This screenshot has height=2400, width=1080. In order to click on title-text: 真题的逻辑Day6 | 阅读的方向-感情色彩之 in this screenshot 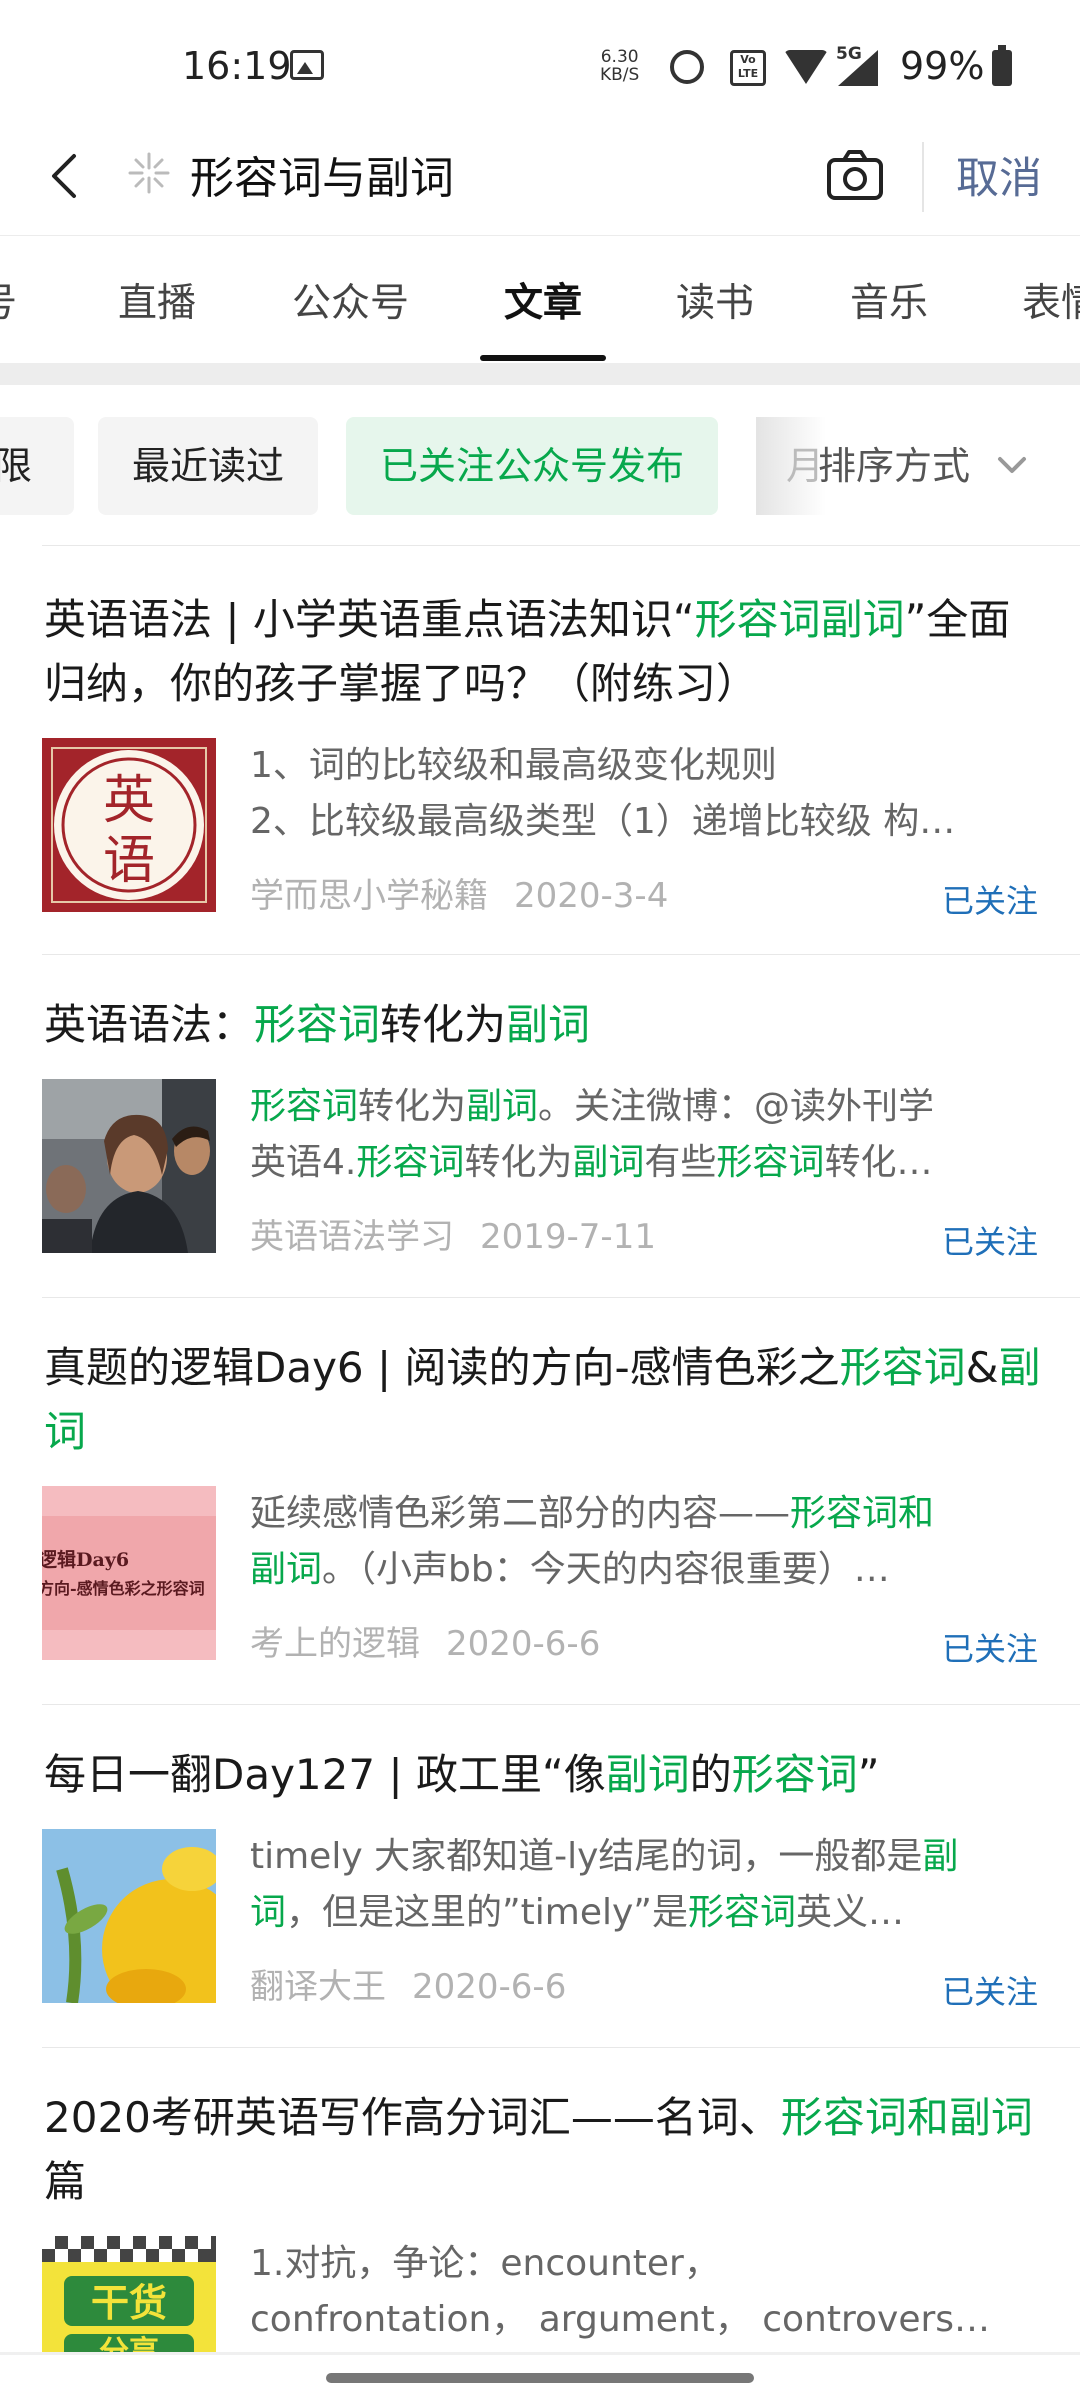, I will do `click(442, 1367)`.